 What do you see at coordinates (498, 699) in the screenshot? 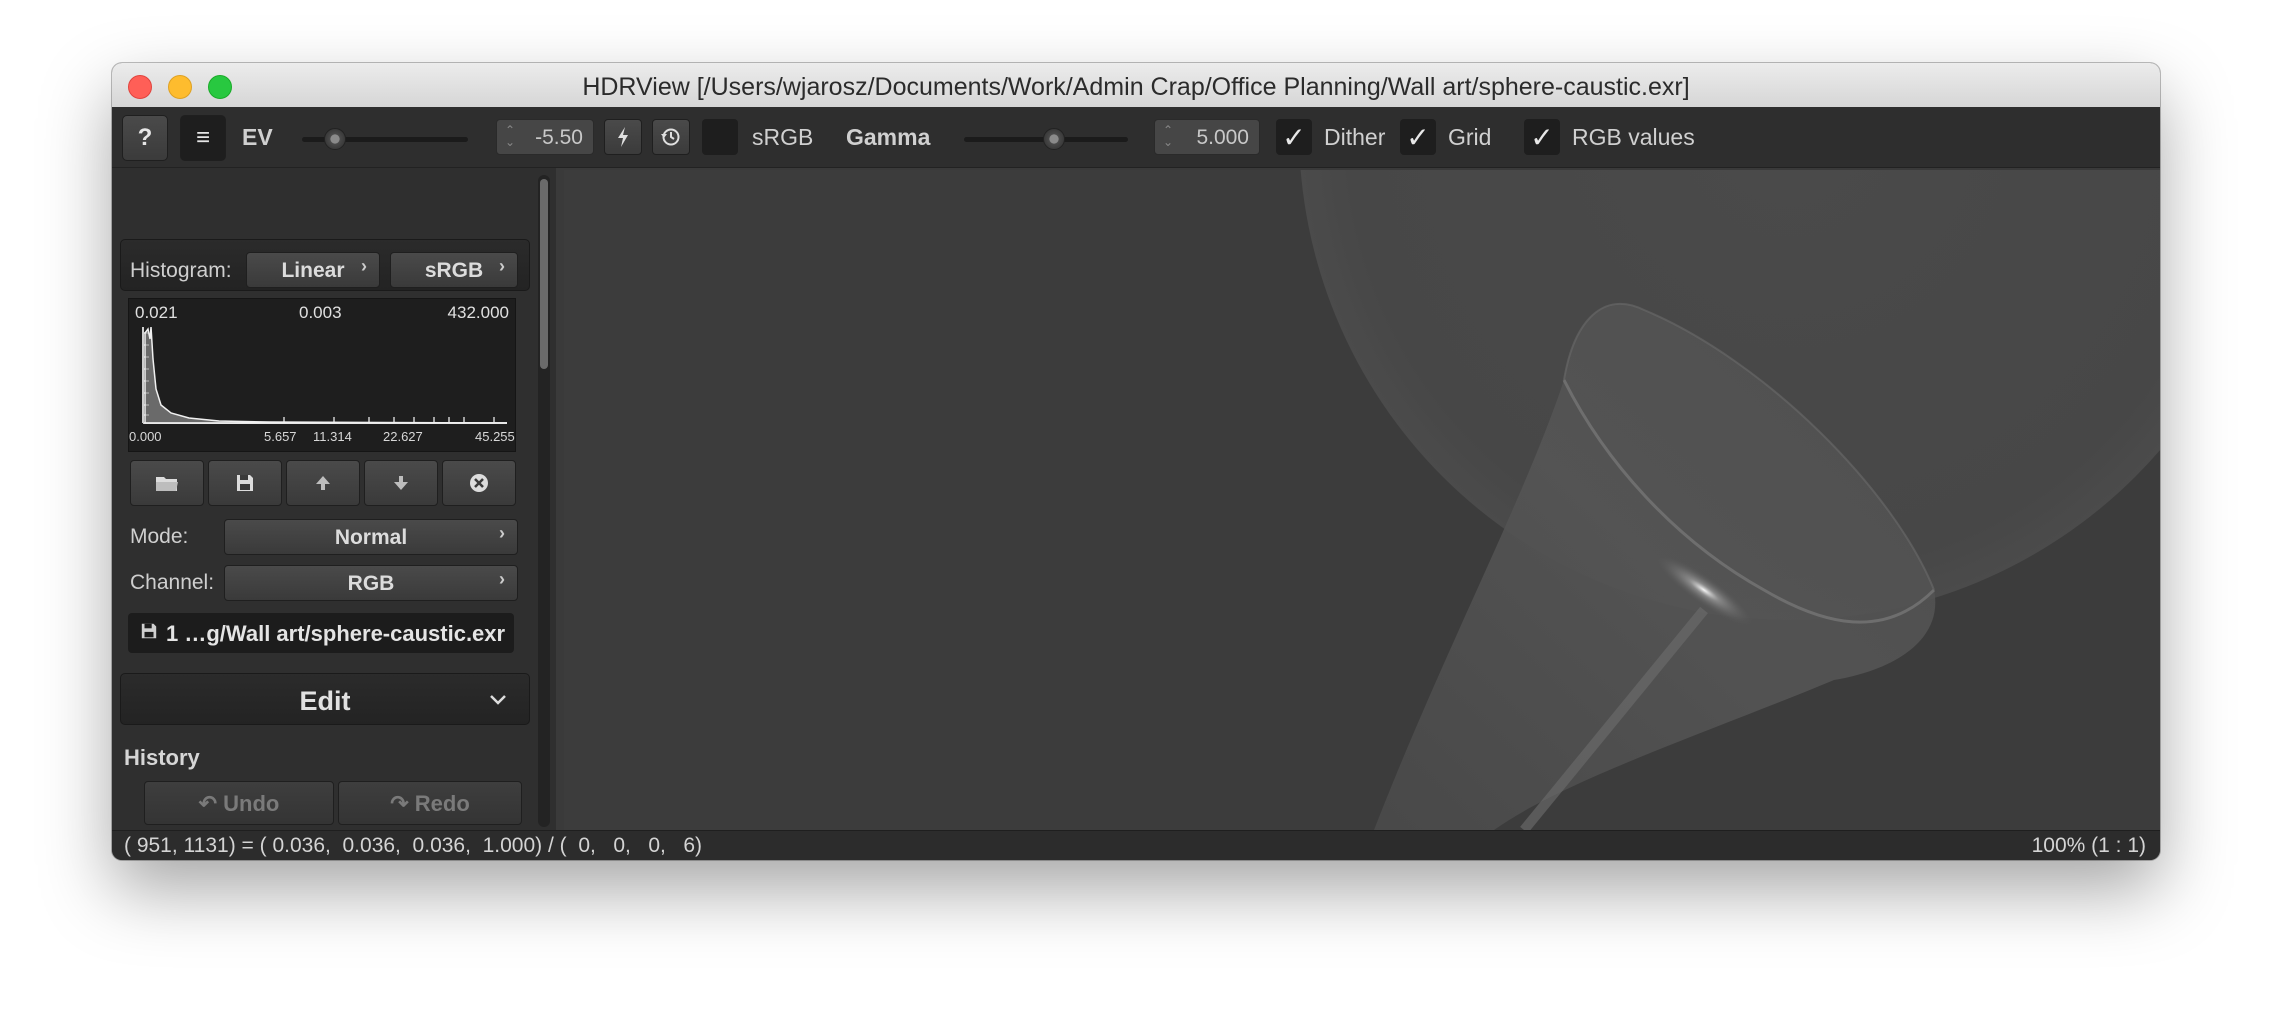
I see `chevron-down-icon` at bounding box center [498, 699].